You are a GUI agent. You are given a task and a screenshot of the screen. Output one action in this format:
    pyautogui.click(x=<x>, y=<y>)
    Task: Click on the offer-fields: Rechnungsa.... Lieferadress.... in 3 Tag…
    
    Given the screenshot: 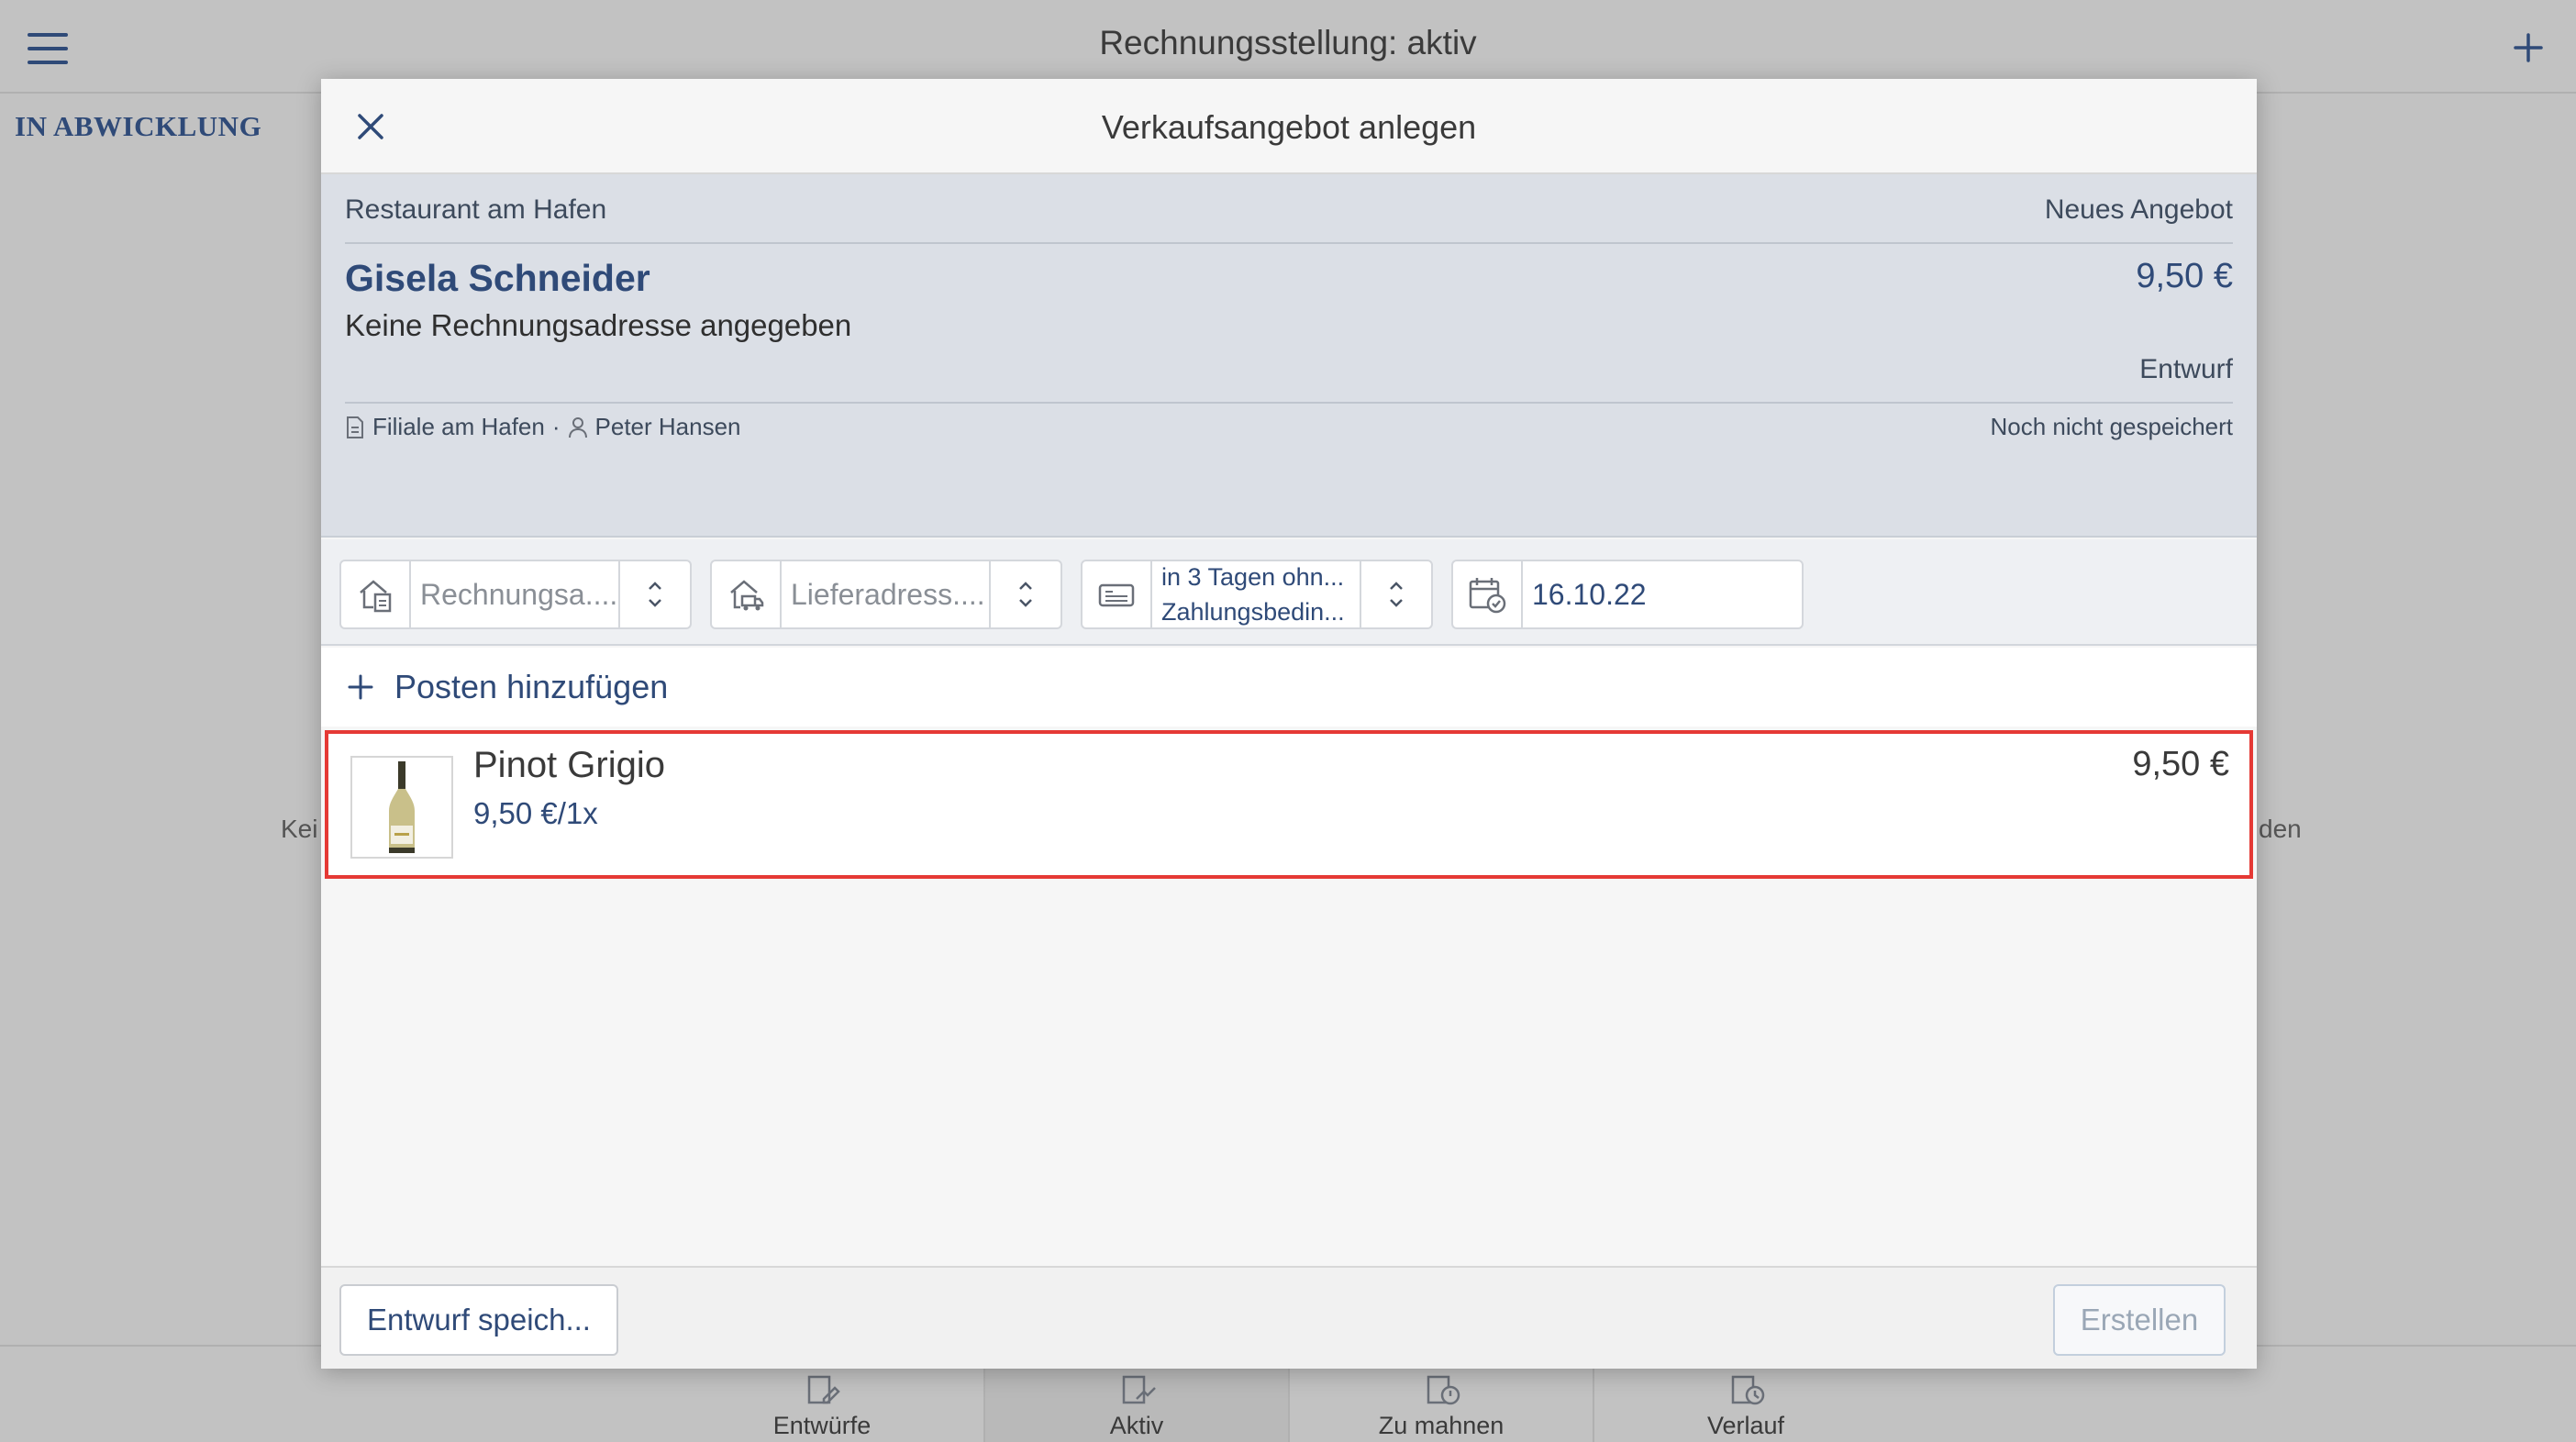 What is the action you would take?
    pyautogui.click(x=1289, y=592)
    